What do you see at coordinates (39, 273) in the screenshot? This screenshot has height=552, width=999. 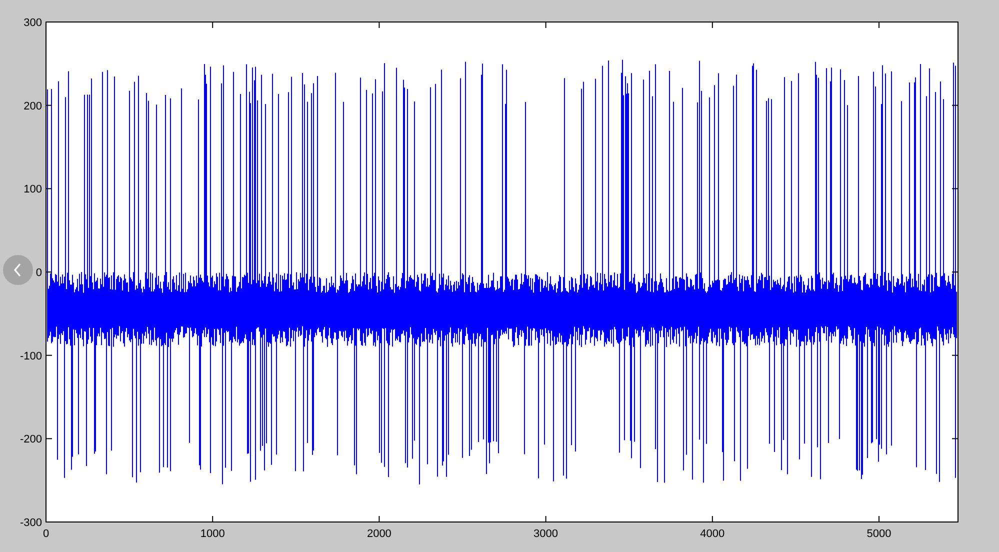 I see `y-tick-label: 0` at bounding box center [39, 273].